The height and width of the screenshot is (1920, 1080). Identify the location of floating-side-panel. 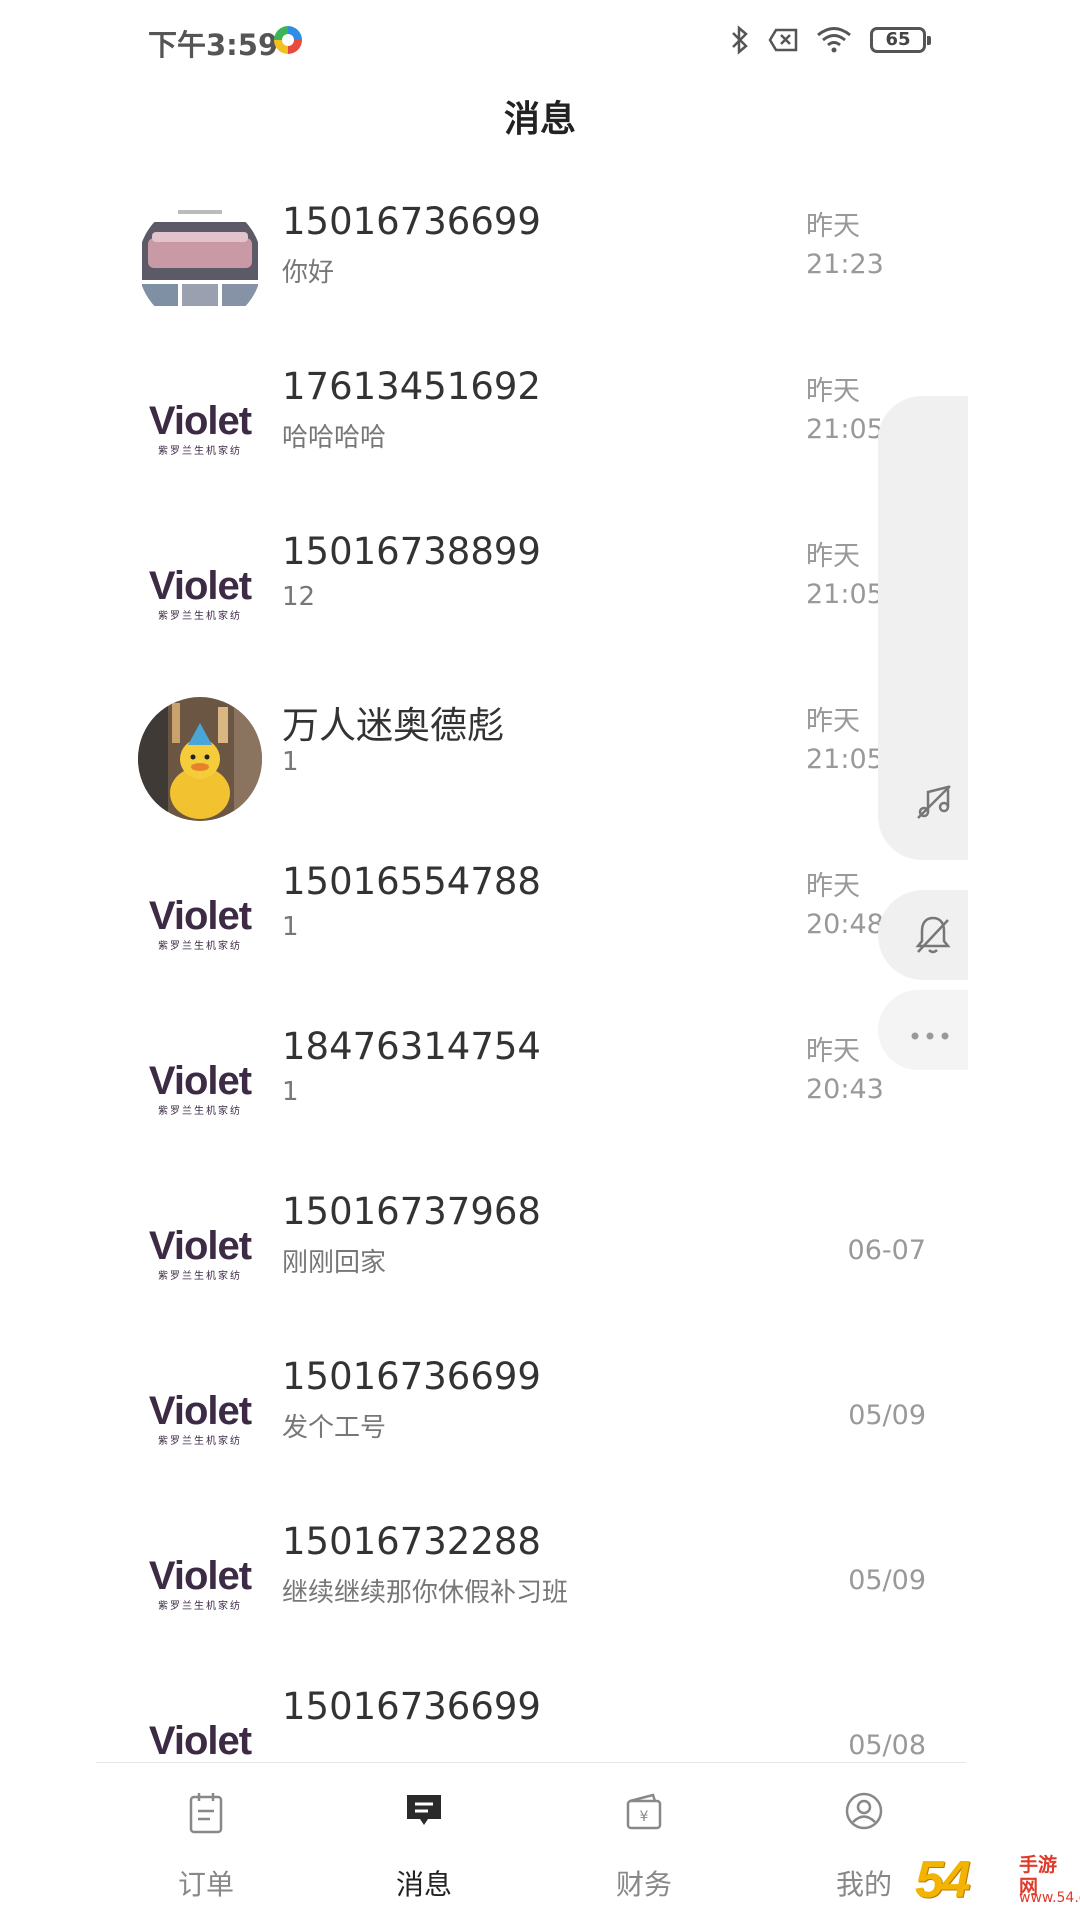
(923, 628).